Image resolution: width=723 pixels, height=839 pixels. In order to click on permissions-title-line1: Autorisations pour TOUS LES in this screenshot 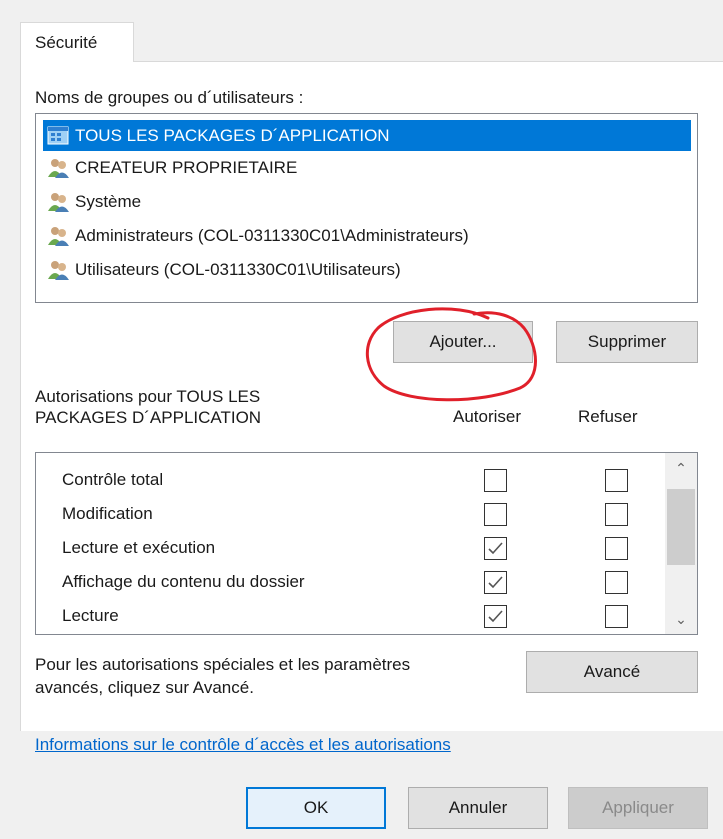, I will do `click(148, 396)`.